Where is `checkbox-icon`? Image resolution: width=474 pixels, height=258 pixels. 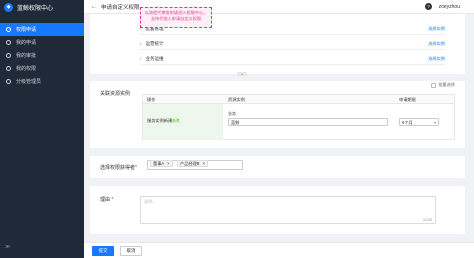
checkbox-icon is located at coordinates (434, 85).